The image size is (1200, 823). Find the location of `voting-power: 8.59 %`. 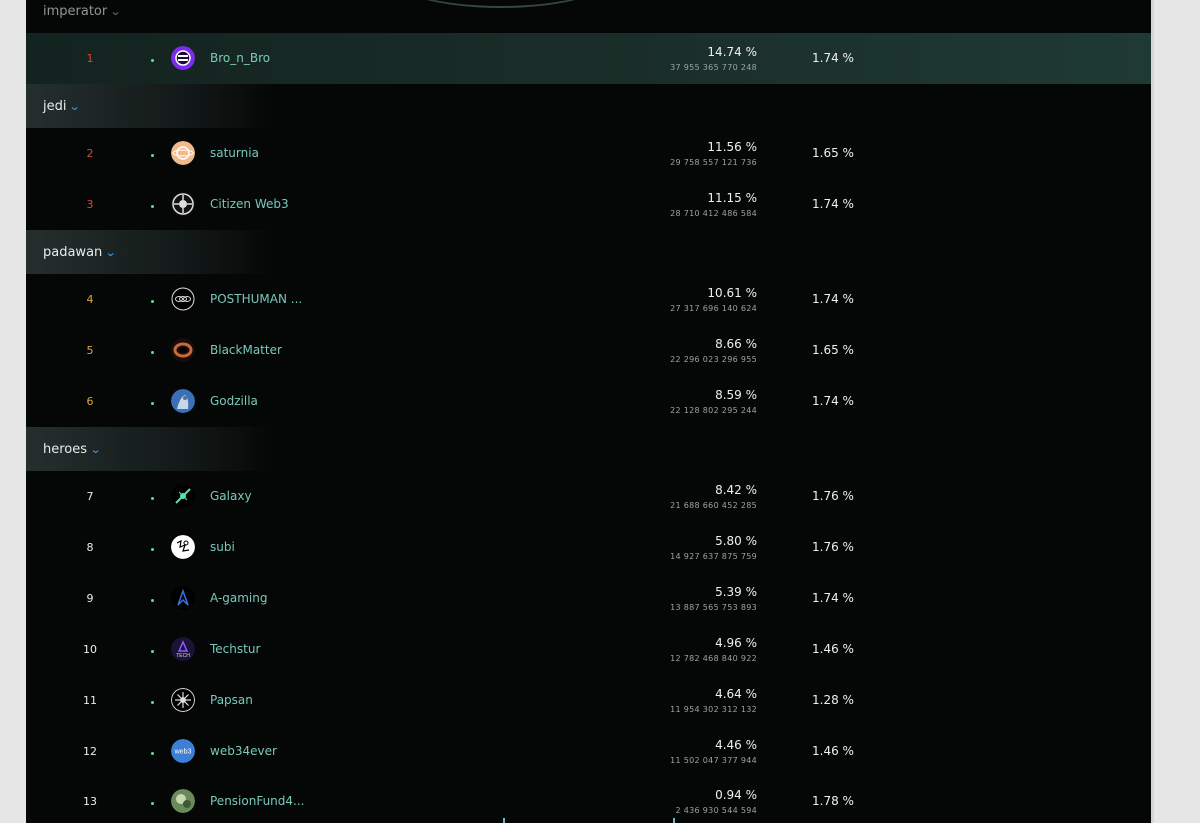

voting-power: 8.59 % is located at coordinates (736, 395).